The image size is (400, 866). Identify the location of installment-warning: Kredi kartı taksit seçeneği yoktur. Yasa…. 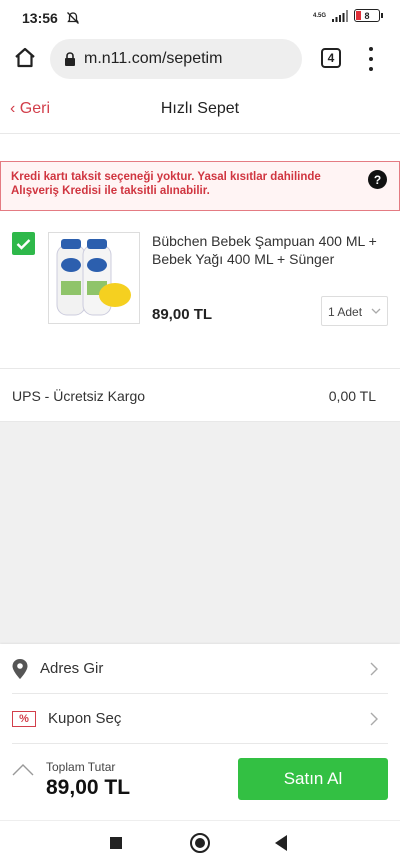
(200, 186).